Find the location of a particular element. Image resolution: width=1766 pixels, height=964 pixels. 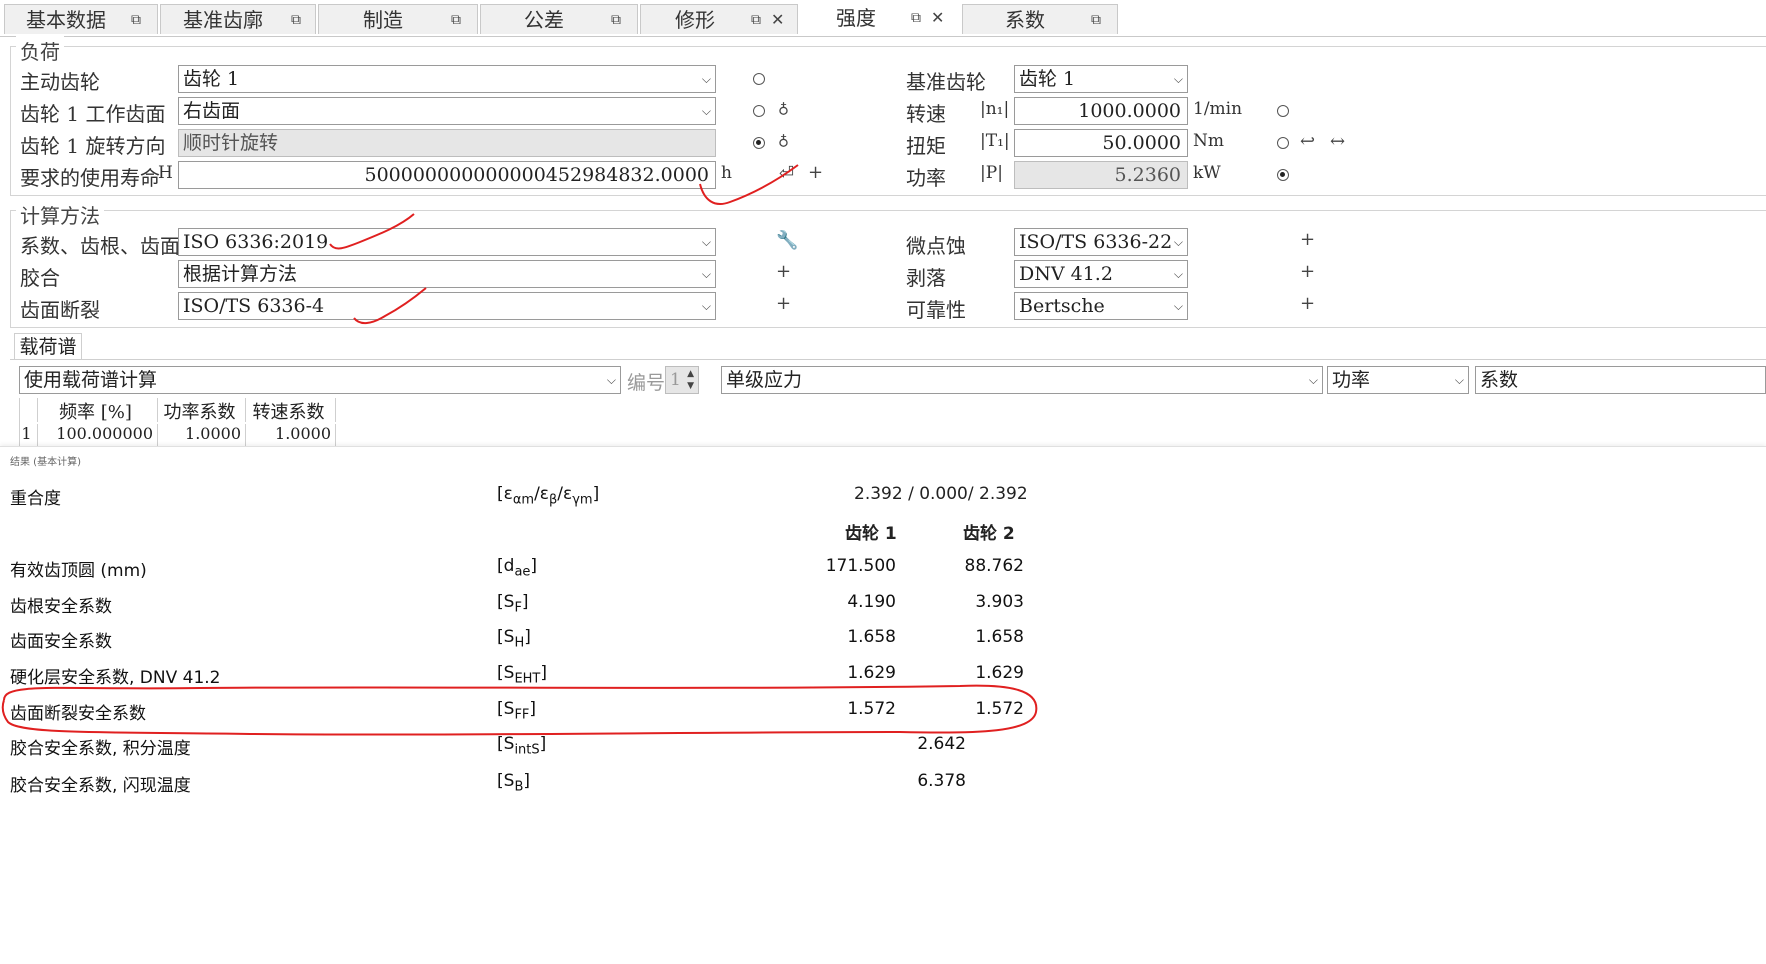

annotation-check-life is located at coordinates (749, 184).